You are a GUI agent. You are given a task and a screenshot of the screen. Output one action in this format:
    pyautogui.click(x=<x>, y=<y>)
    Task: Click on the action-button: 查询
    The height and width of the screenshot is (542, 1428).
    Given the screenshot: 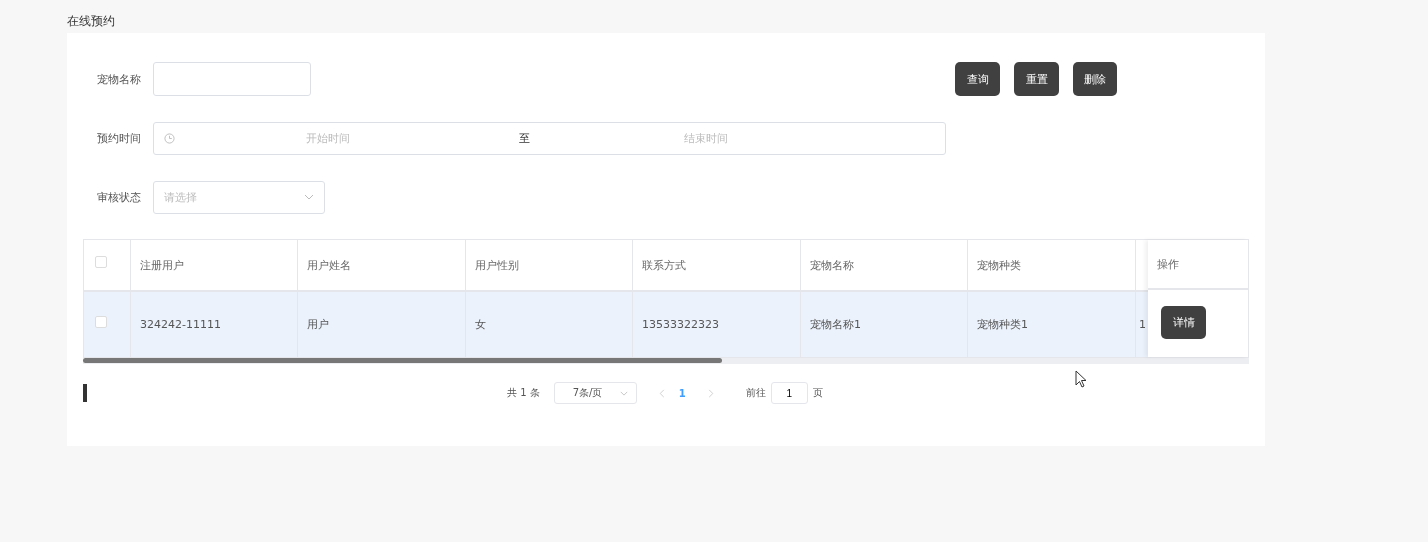 What is the action you would take?
    pyautogui.click(x=977, y=79)
    